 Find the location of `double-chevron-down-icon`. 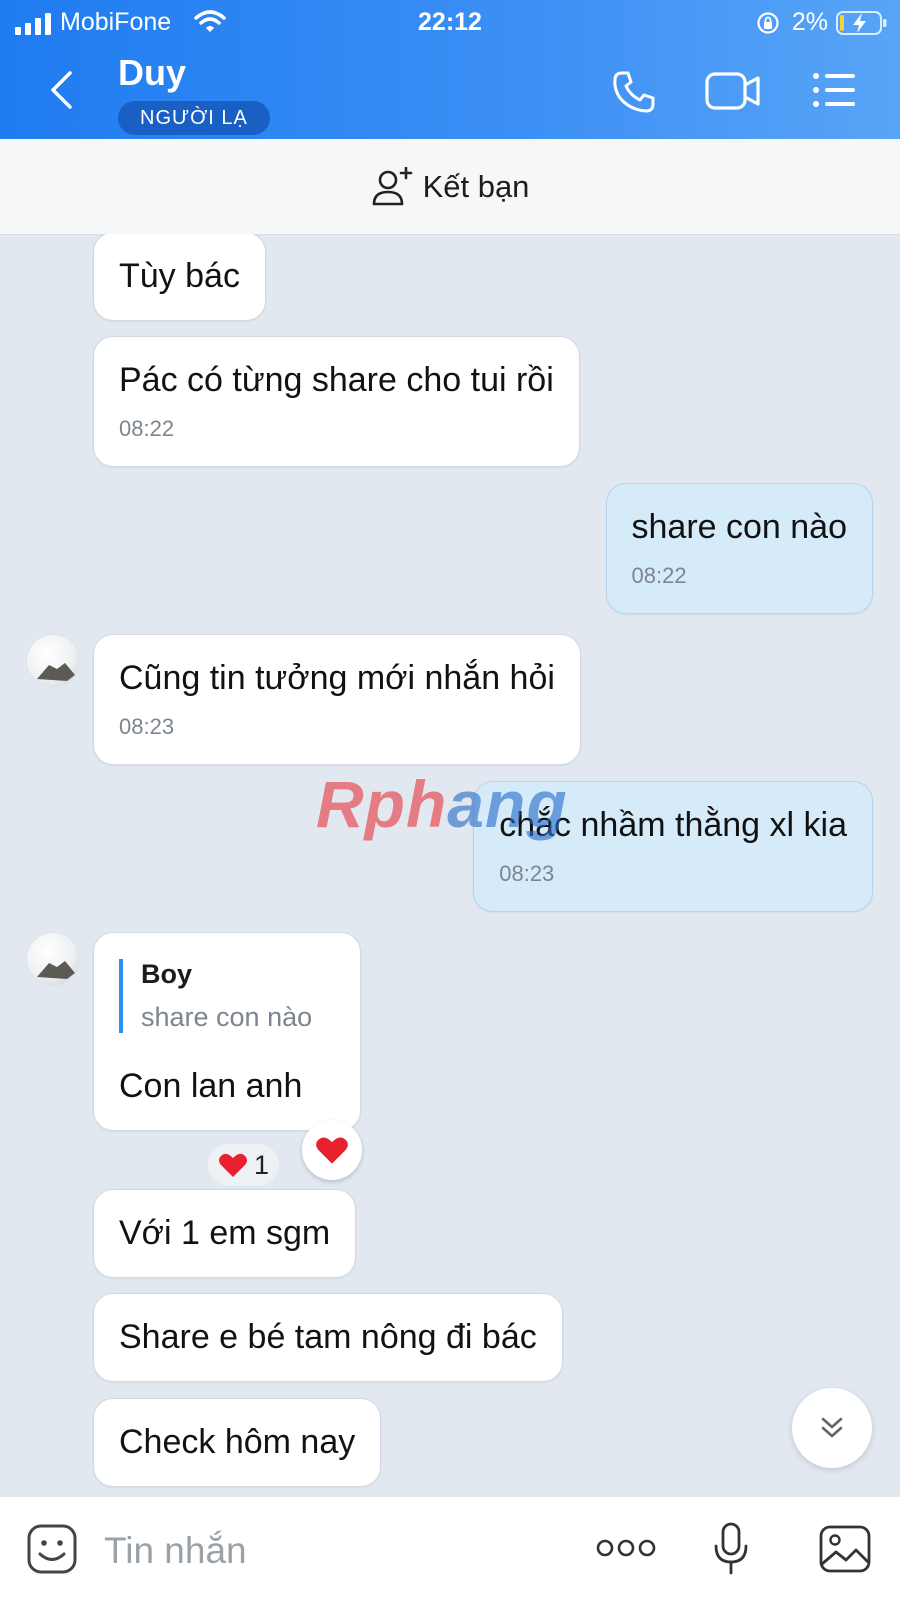

double-chevron-down-icon is located at coordinates (832, 1427).